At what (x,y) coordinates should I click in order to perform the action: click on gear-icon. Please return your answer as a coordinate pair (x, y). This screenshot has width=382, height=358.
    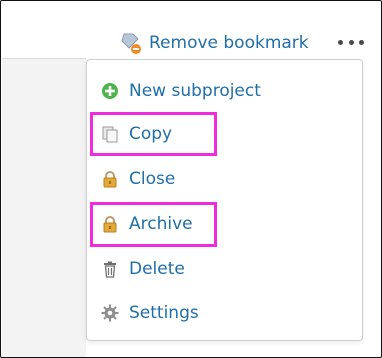
    Looking at the image, I should click on (110, 313).